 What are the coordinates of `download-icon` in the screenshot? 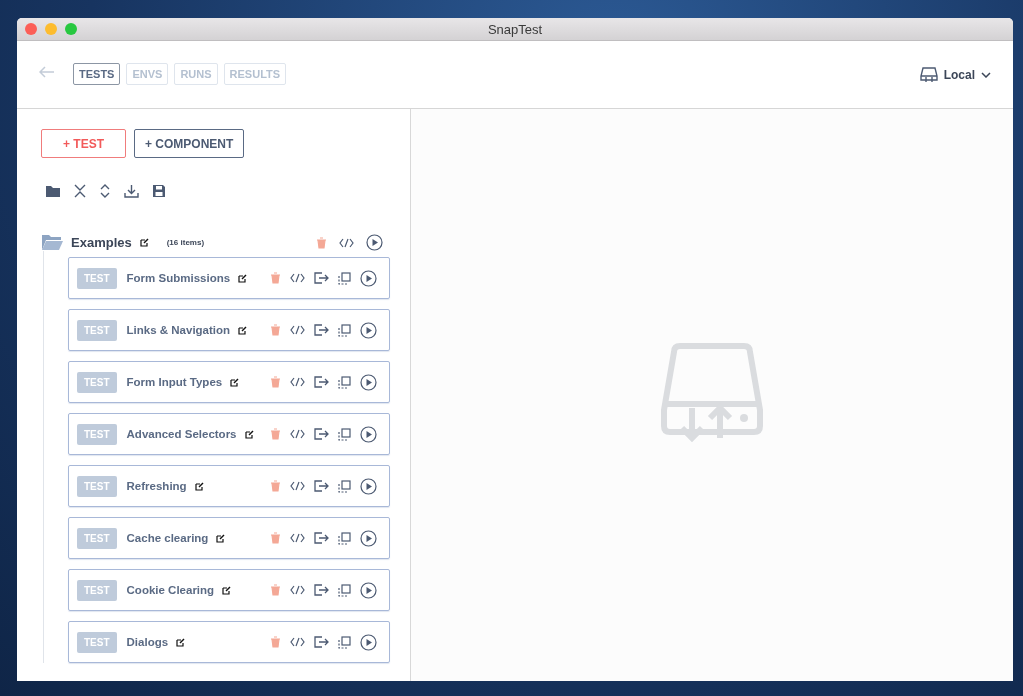 It's located at (131, 191).